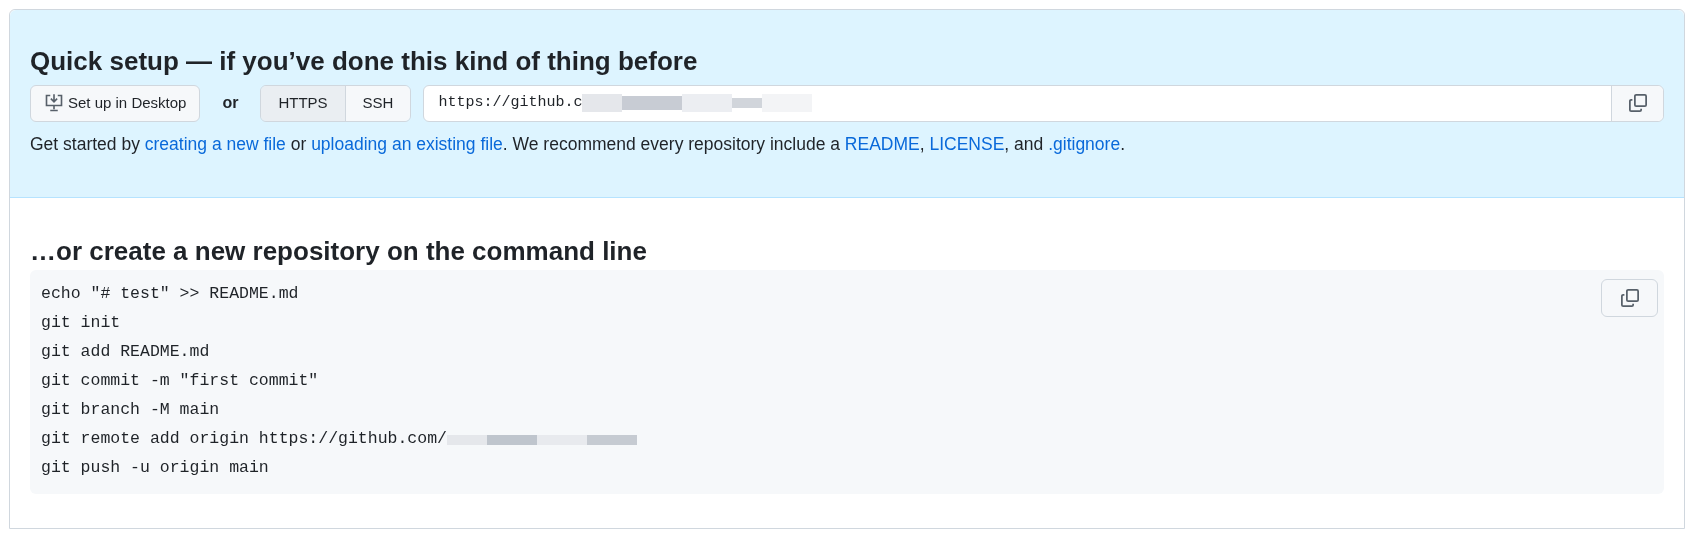  What do you see at coordinates (1084, 144) in the screenshot?
I see `link: .gitignore` at bounding box center [1084, 144].